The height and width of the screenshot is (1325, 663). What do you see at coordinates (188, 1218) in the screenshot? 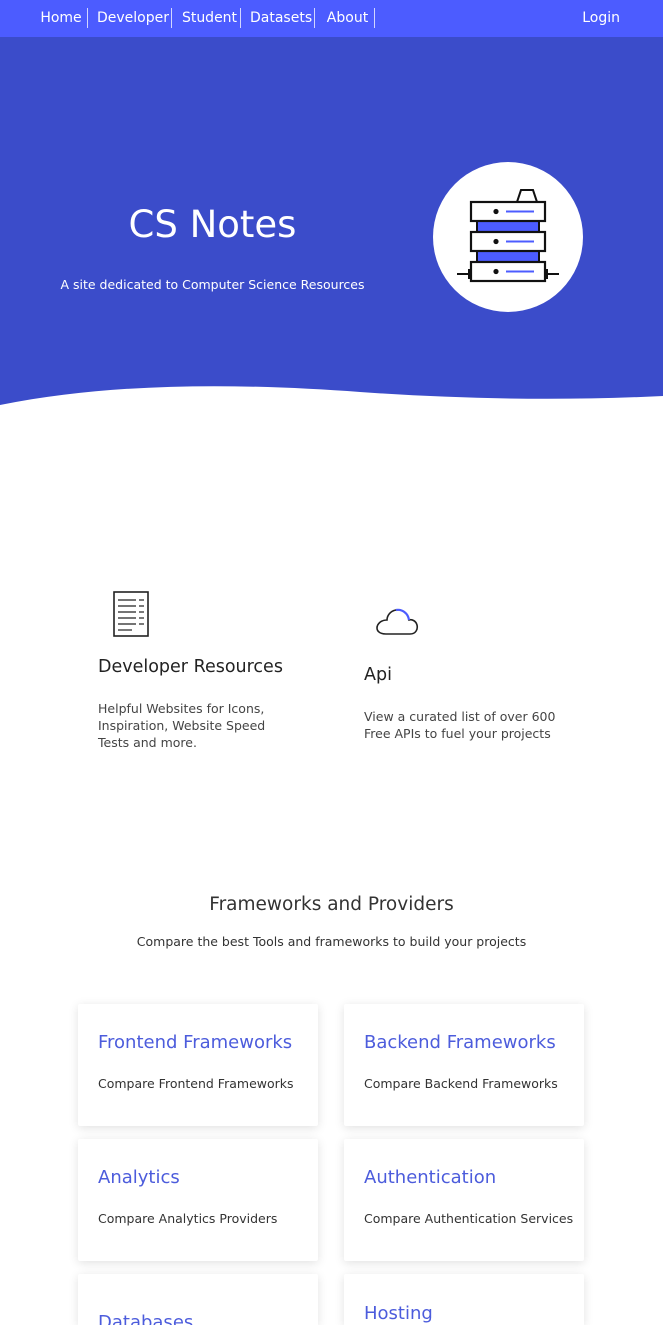
I see `card-description: Compare Analytics Providers` at bounding box center [188, 1218].